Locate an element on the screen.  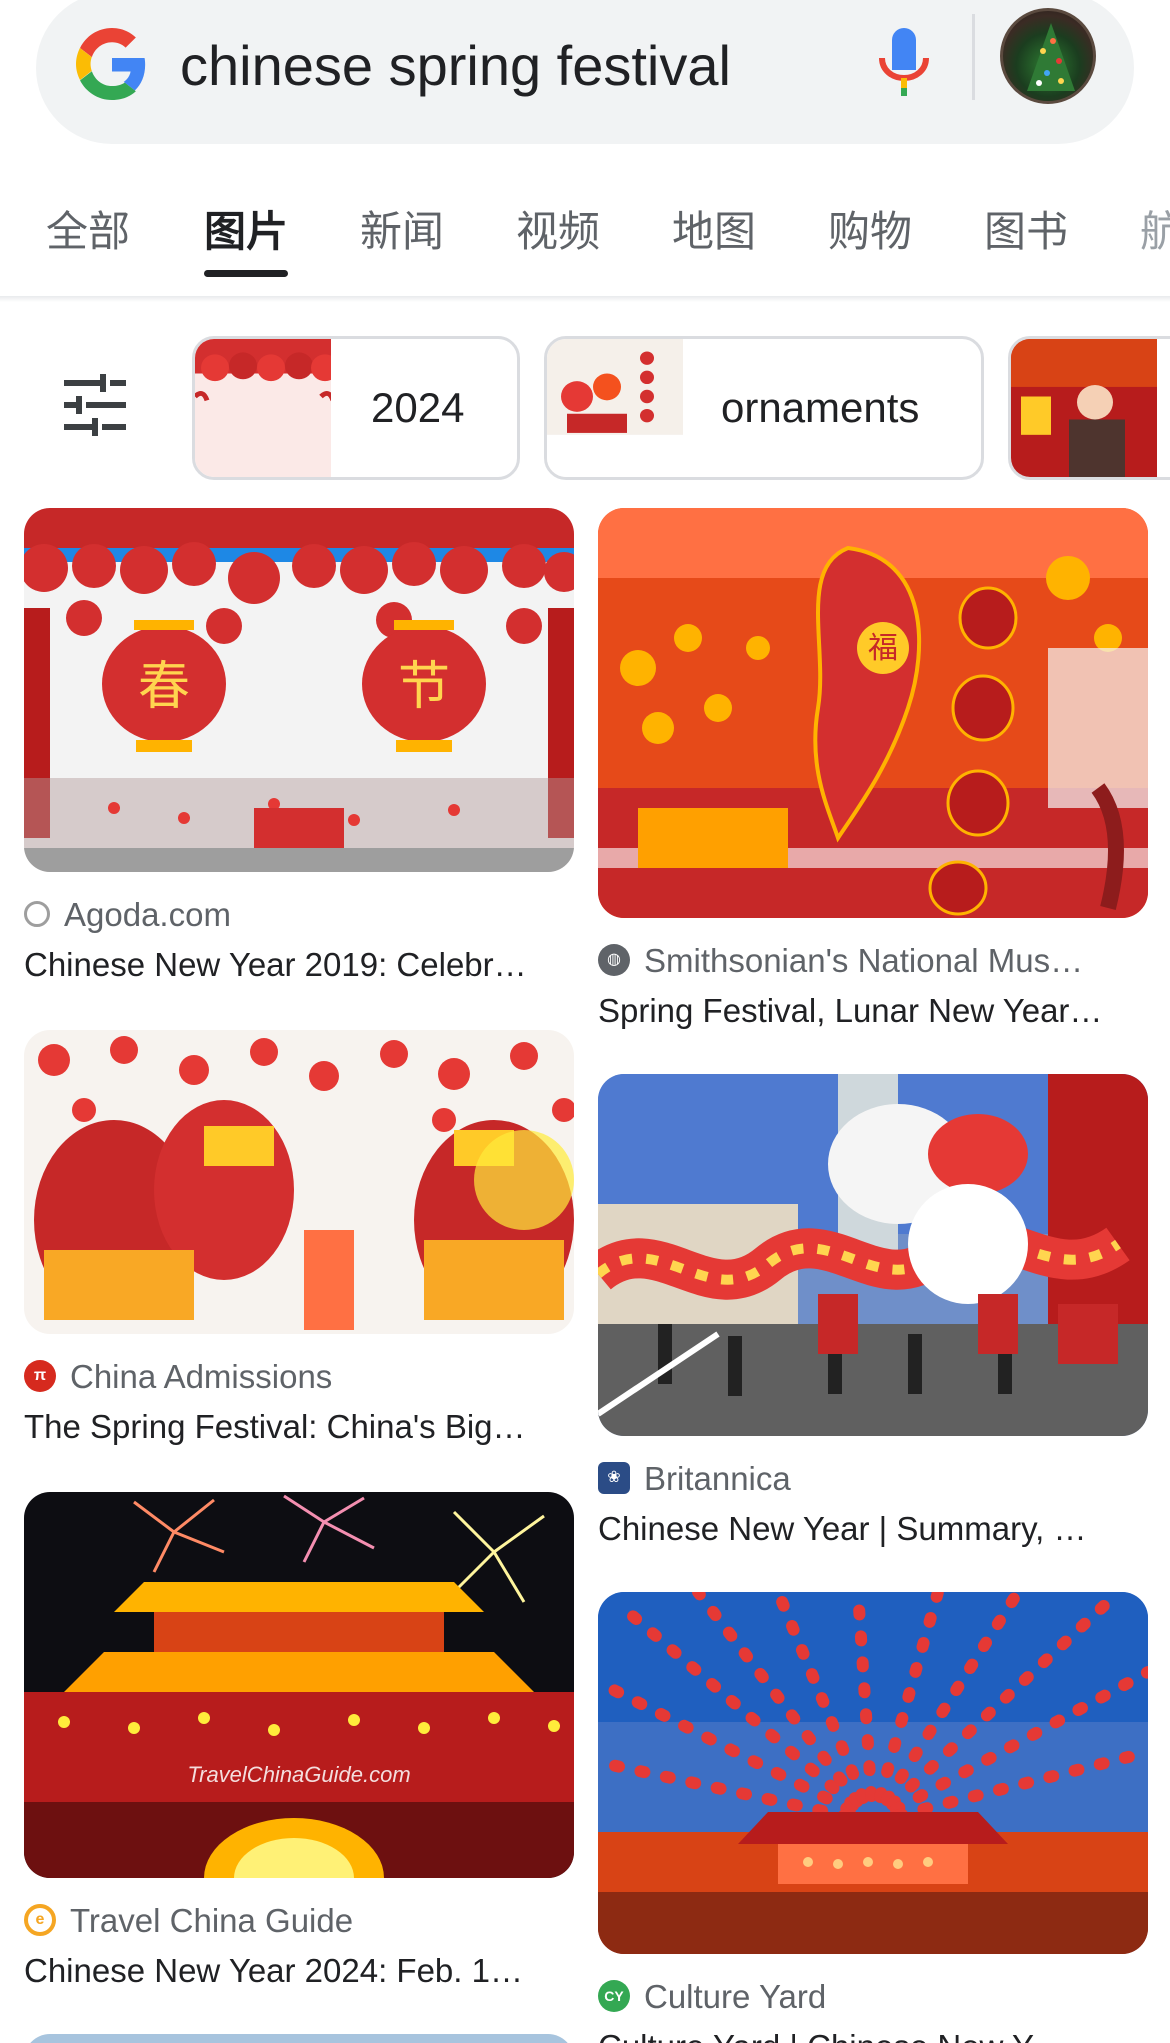
result-source-name: Culture Yard is located at coordinates (735, 1996).